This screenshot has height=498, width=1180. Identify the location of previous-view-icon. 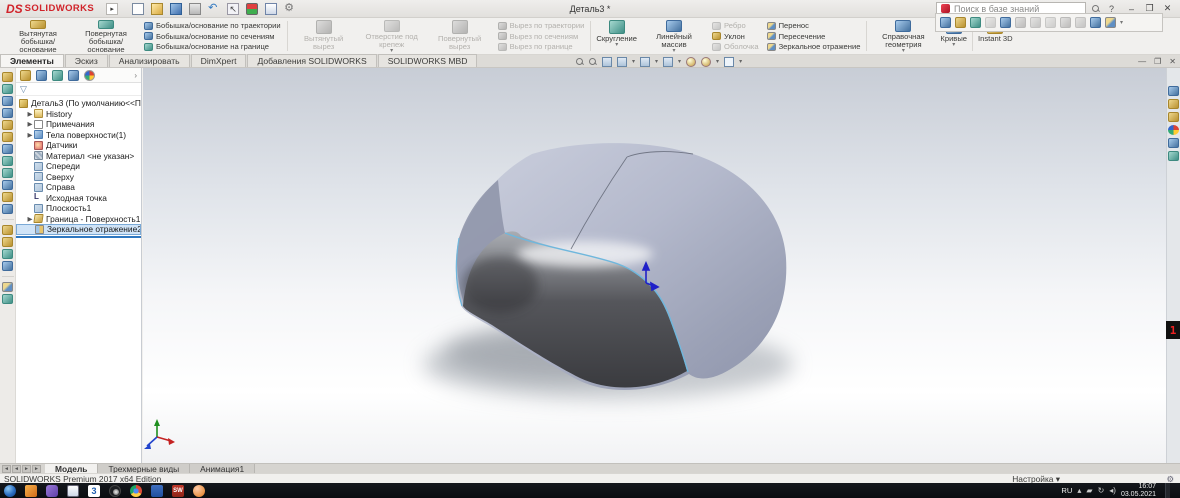
(607, 61).